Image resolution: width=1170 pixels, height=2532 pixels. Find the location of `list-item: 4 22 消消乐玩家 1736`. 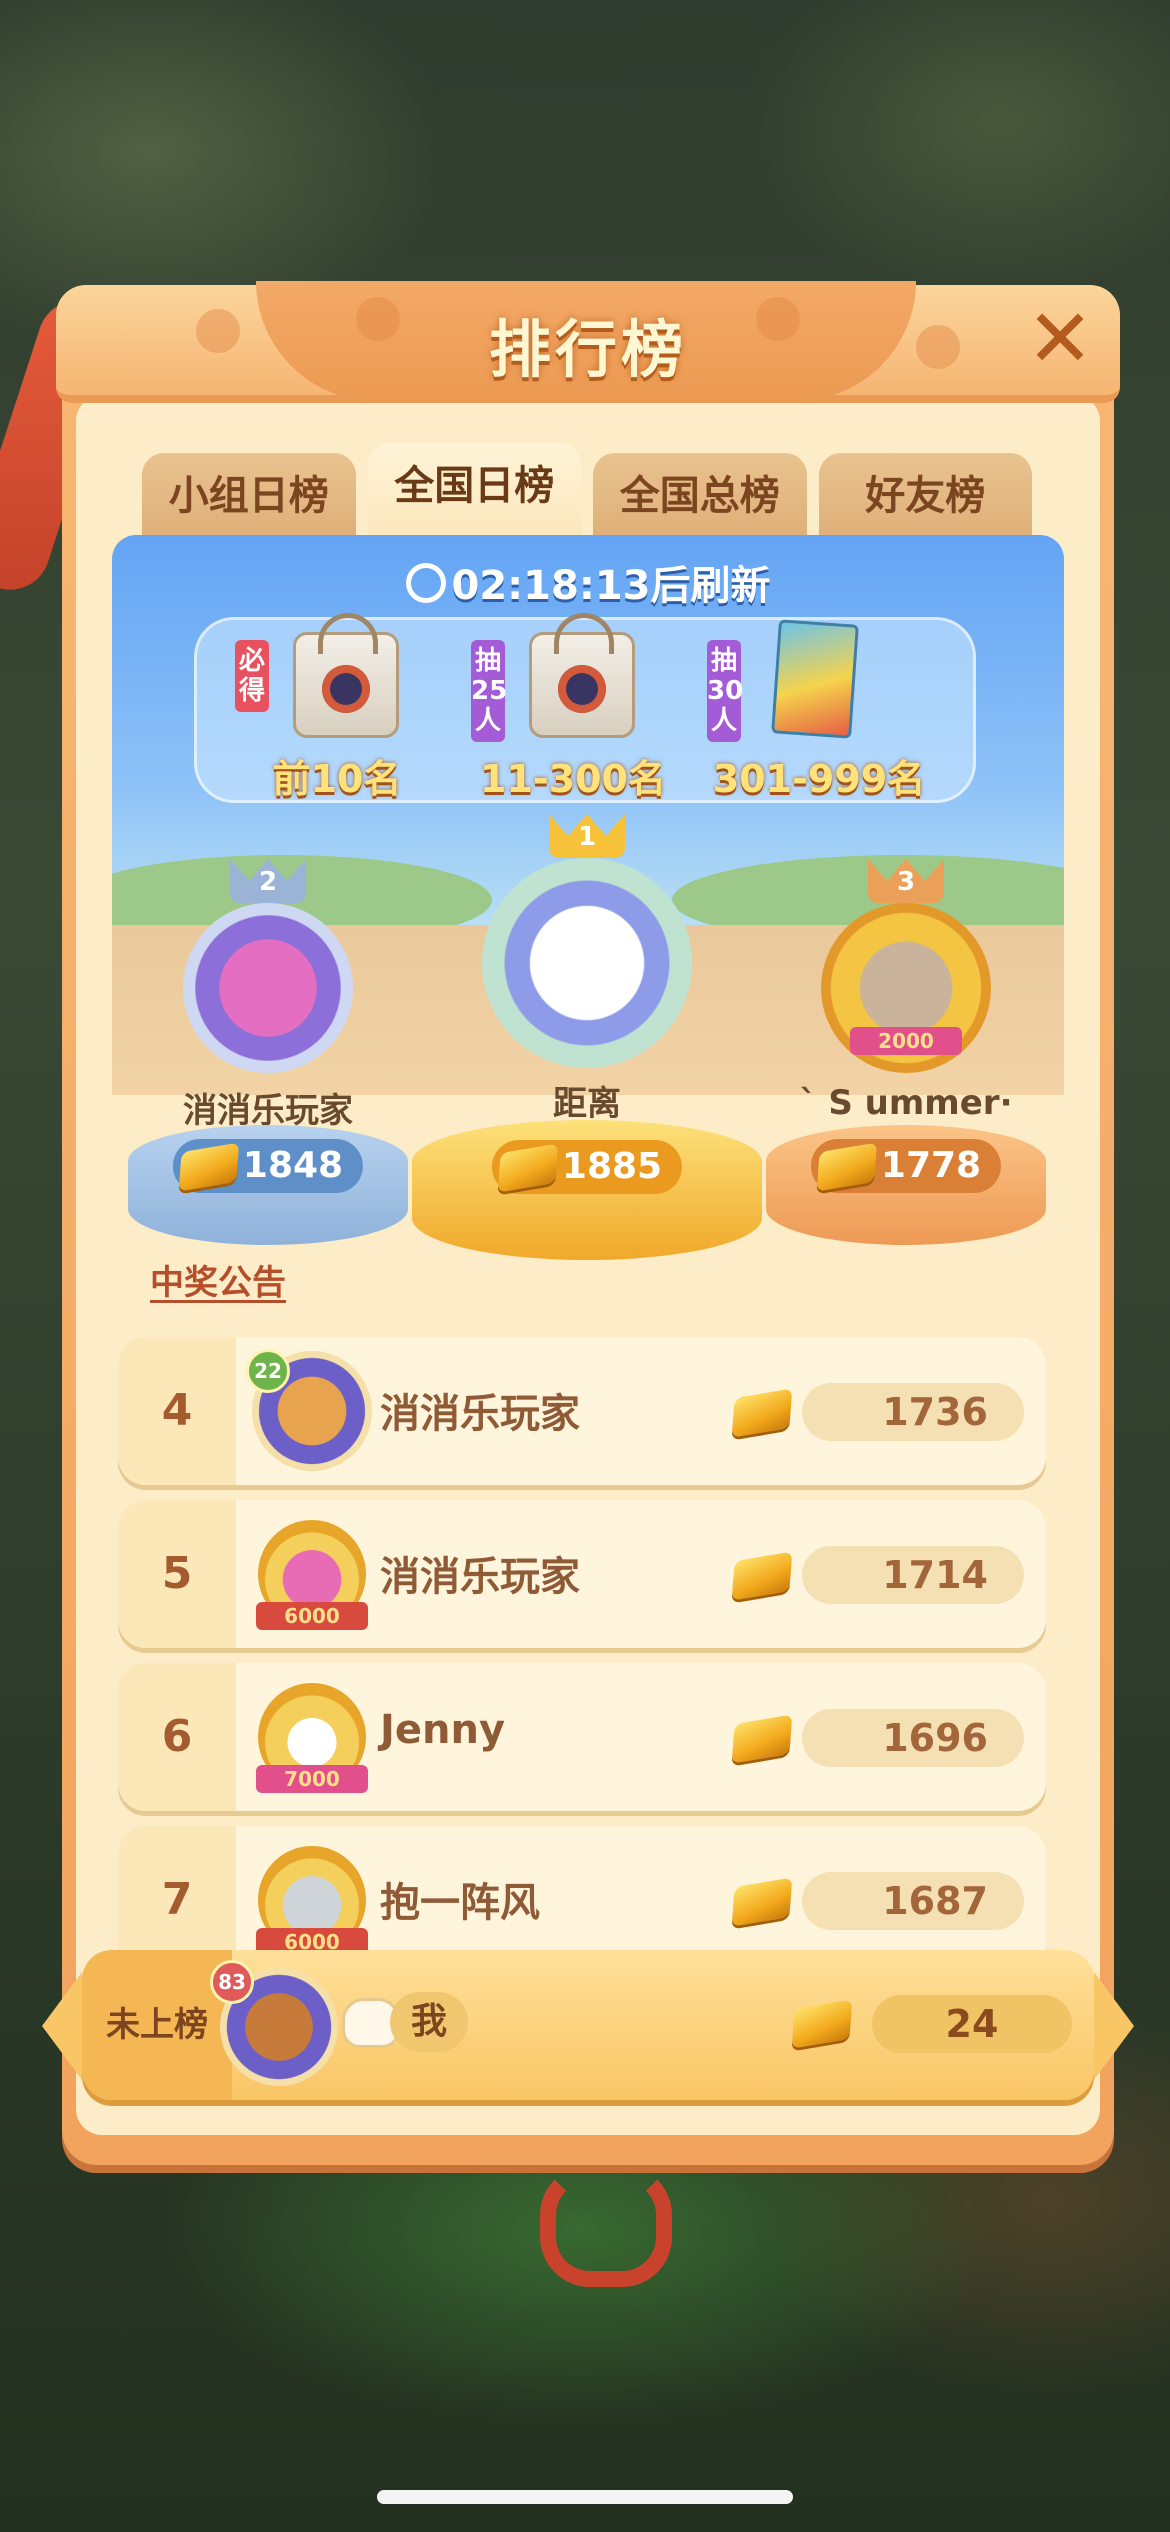

list-item: 4 22 消消乐玩家 1736 is located at coordinates (582, 1411).